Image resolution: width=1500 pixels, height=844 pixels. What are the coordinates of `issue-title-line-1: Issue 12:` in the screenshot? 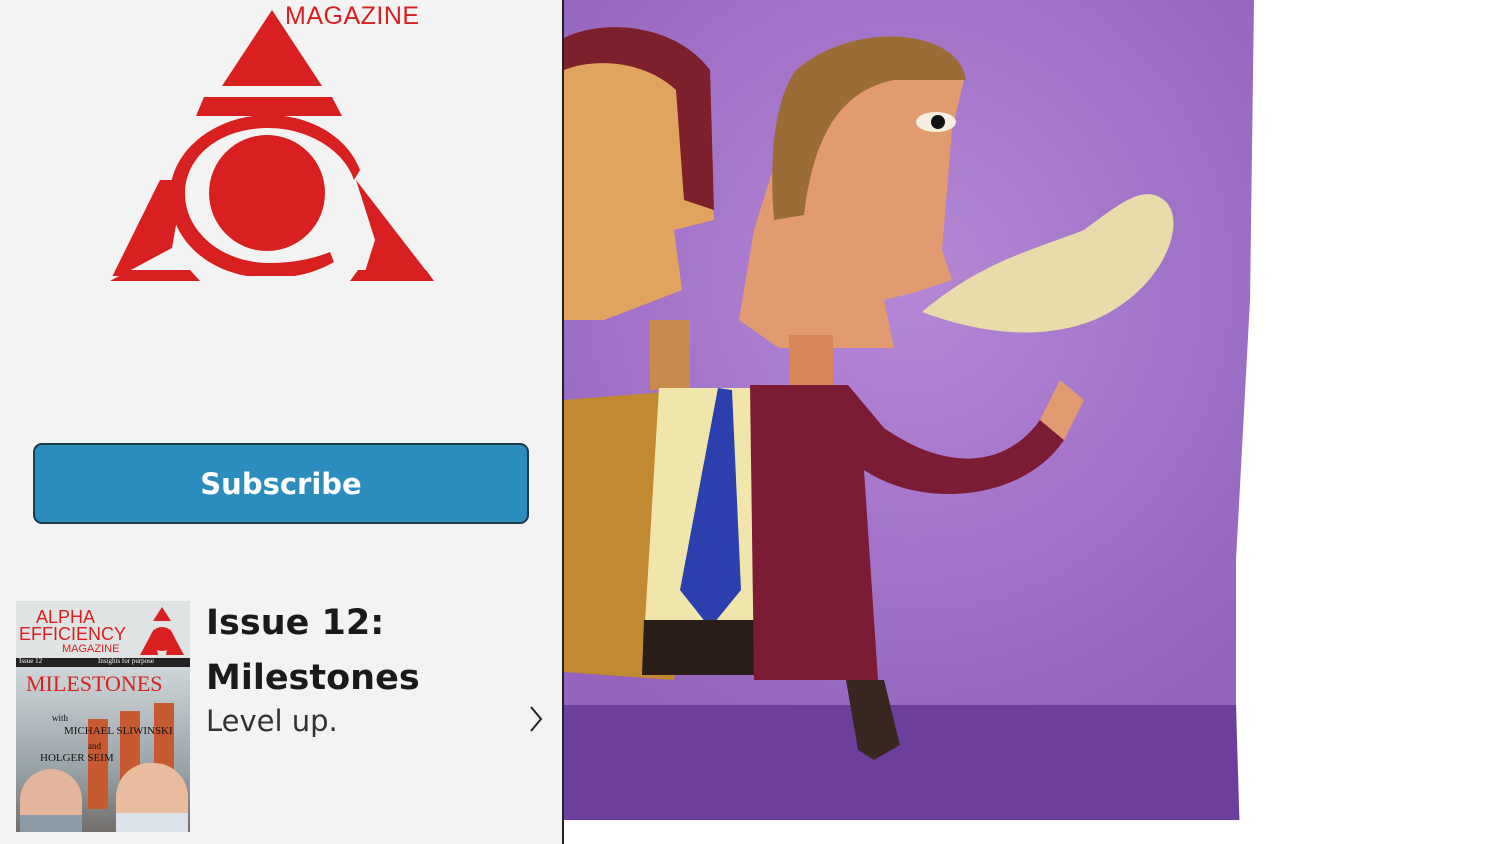 It's located at (295, 623).